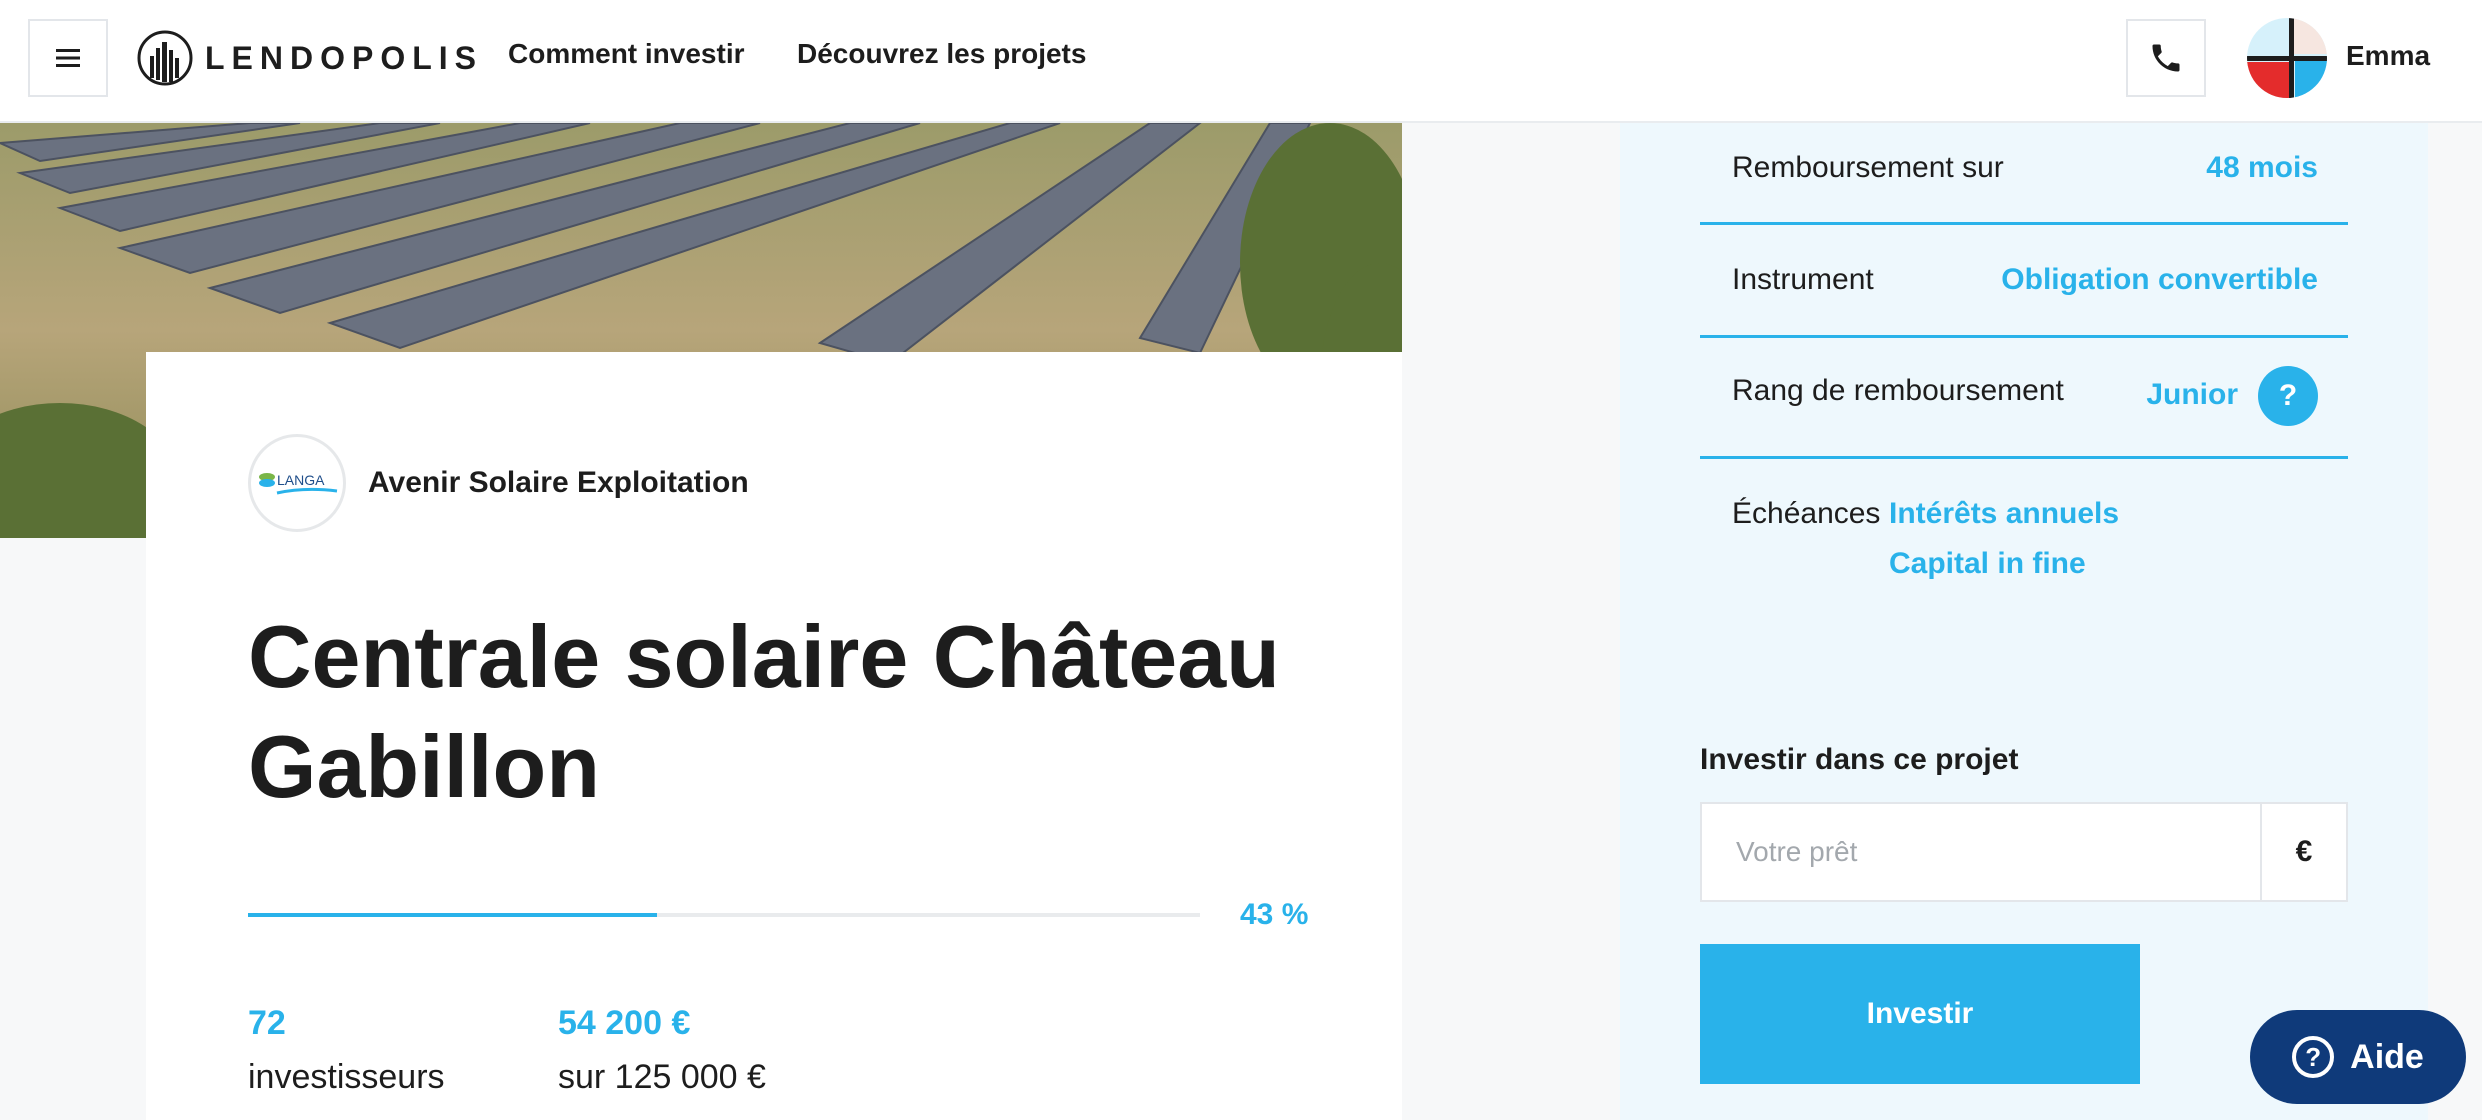 The width and height of the screenshot is (2482, 1120). I want to click on nav-decouvrez-projets: Découvrez les projets, so click(941, 54).